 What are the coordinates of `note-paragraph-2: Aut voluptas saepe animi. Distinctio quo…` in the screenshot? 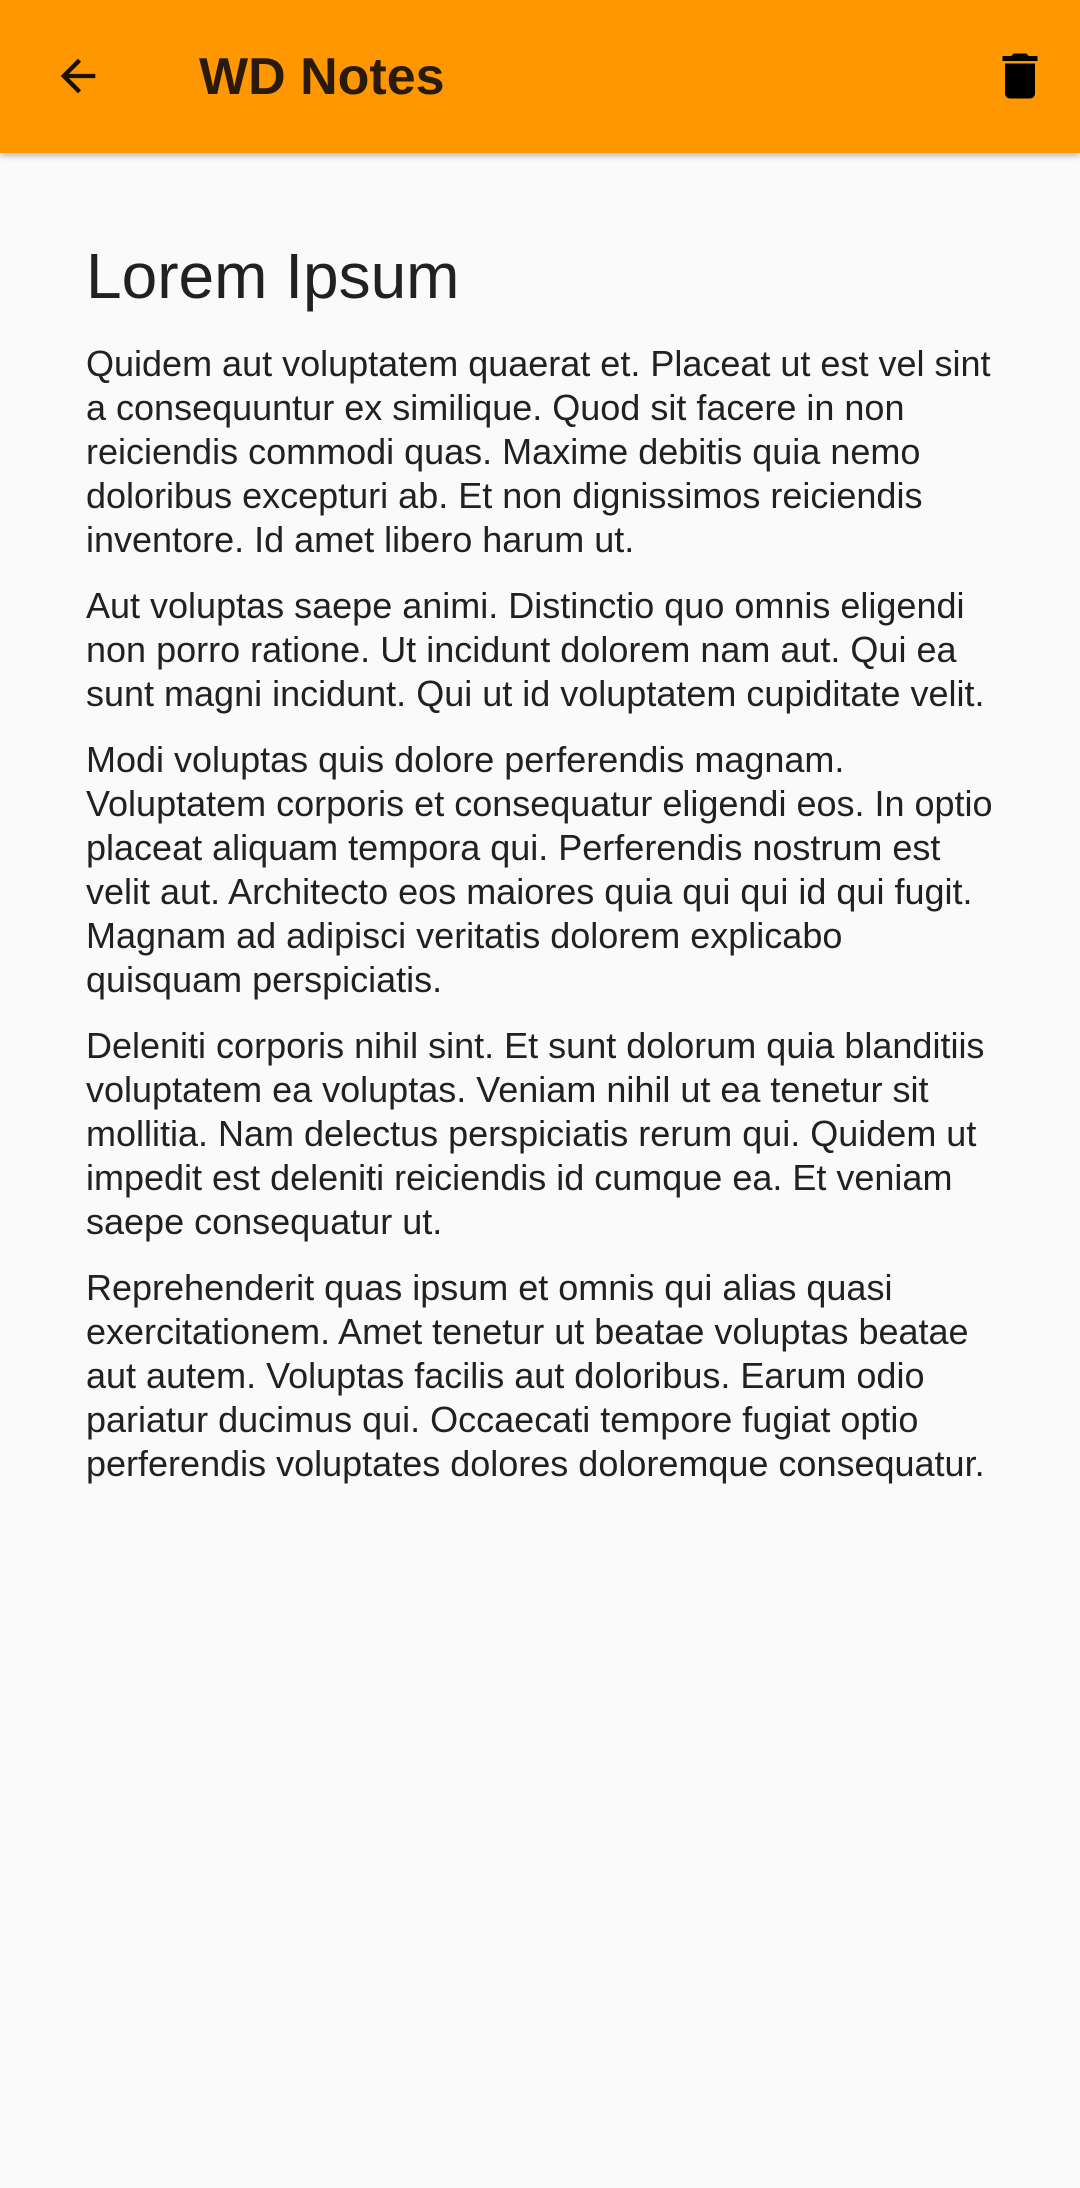 It's located at (535, 649).